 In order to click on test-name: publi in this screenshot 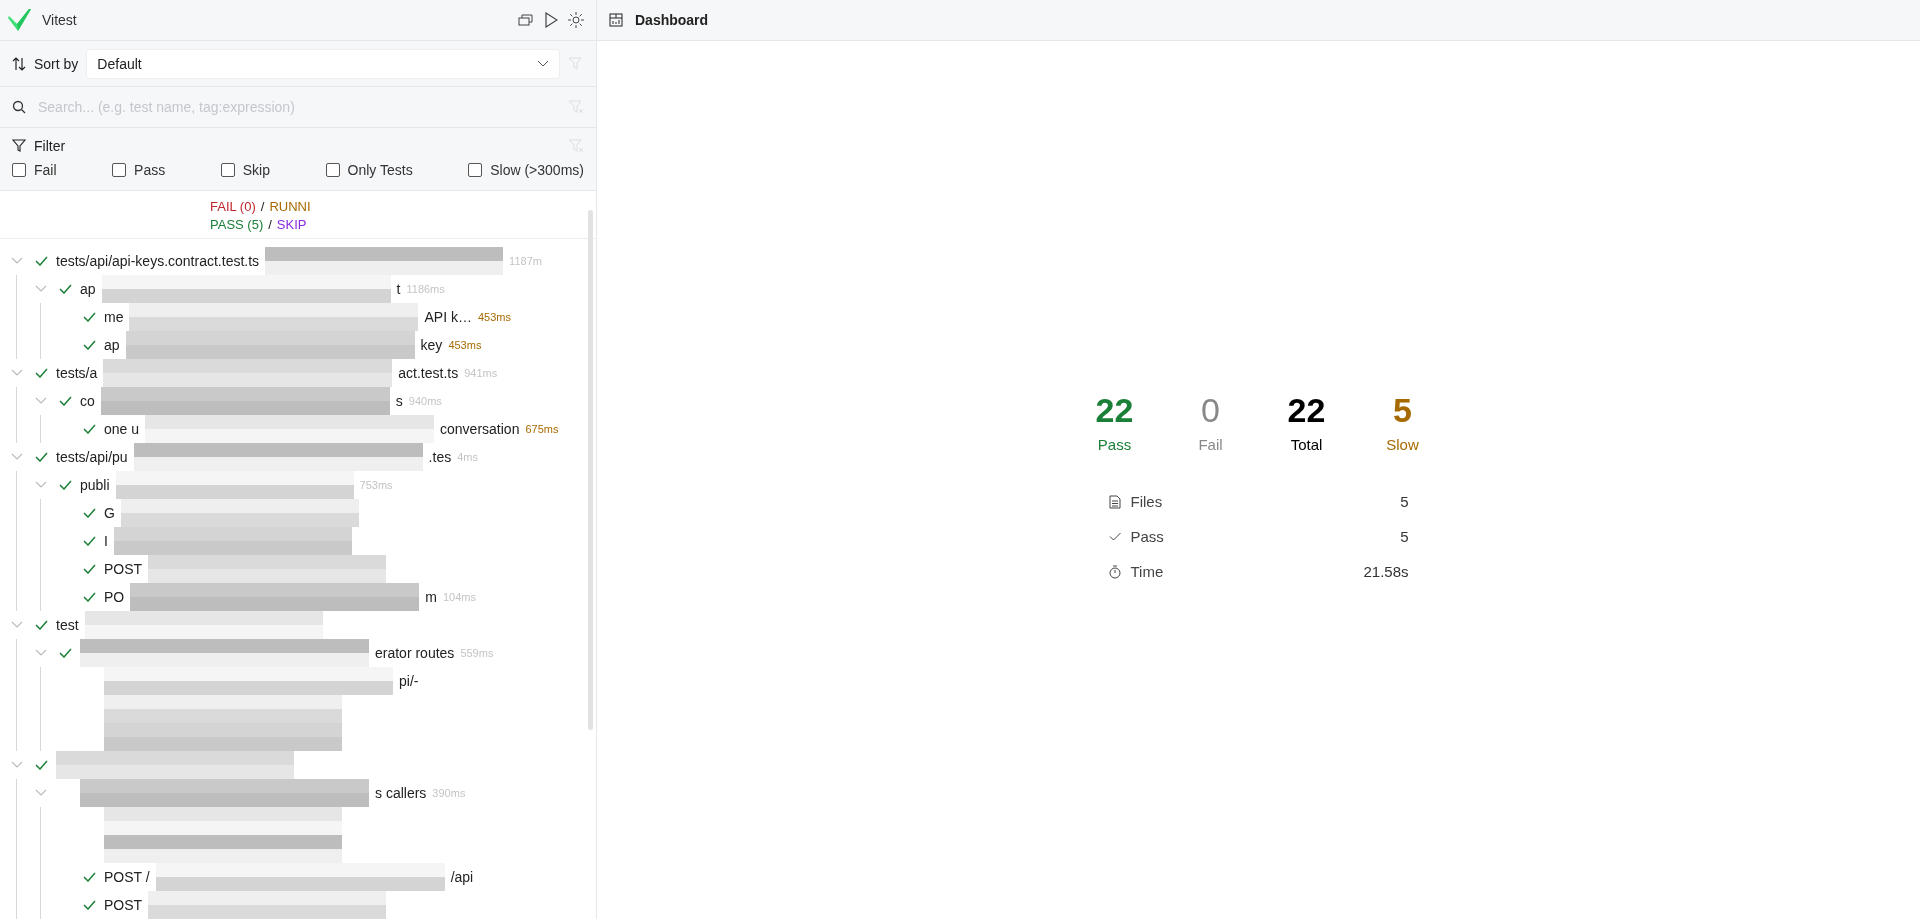, I will do `click(95, 485)`.